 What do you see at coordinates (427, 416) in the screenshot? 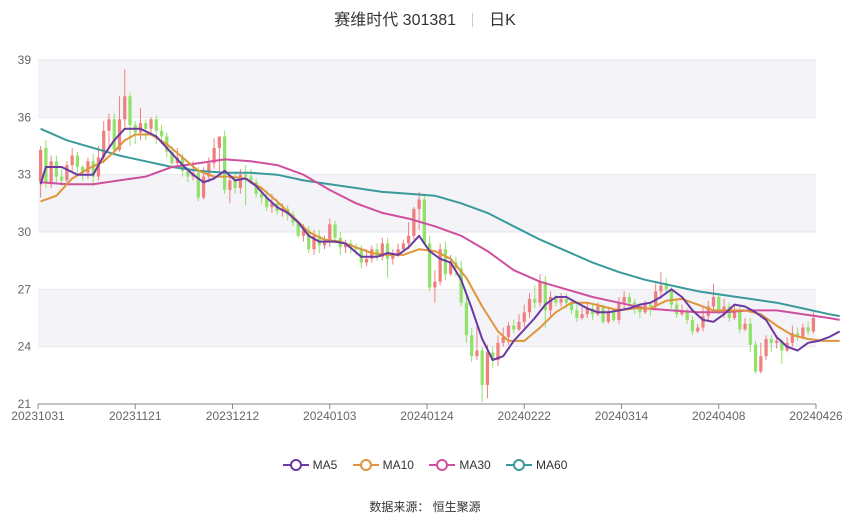
I see `x-tick-label: 20240124` at bounding box center [427, 416].